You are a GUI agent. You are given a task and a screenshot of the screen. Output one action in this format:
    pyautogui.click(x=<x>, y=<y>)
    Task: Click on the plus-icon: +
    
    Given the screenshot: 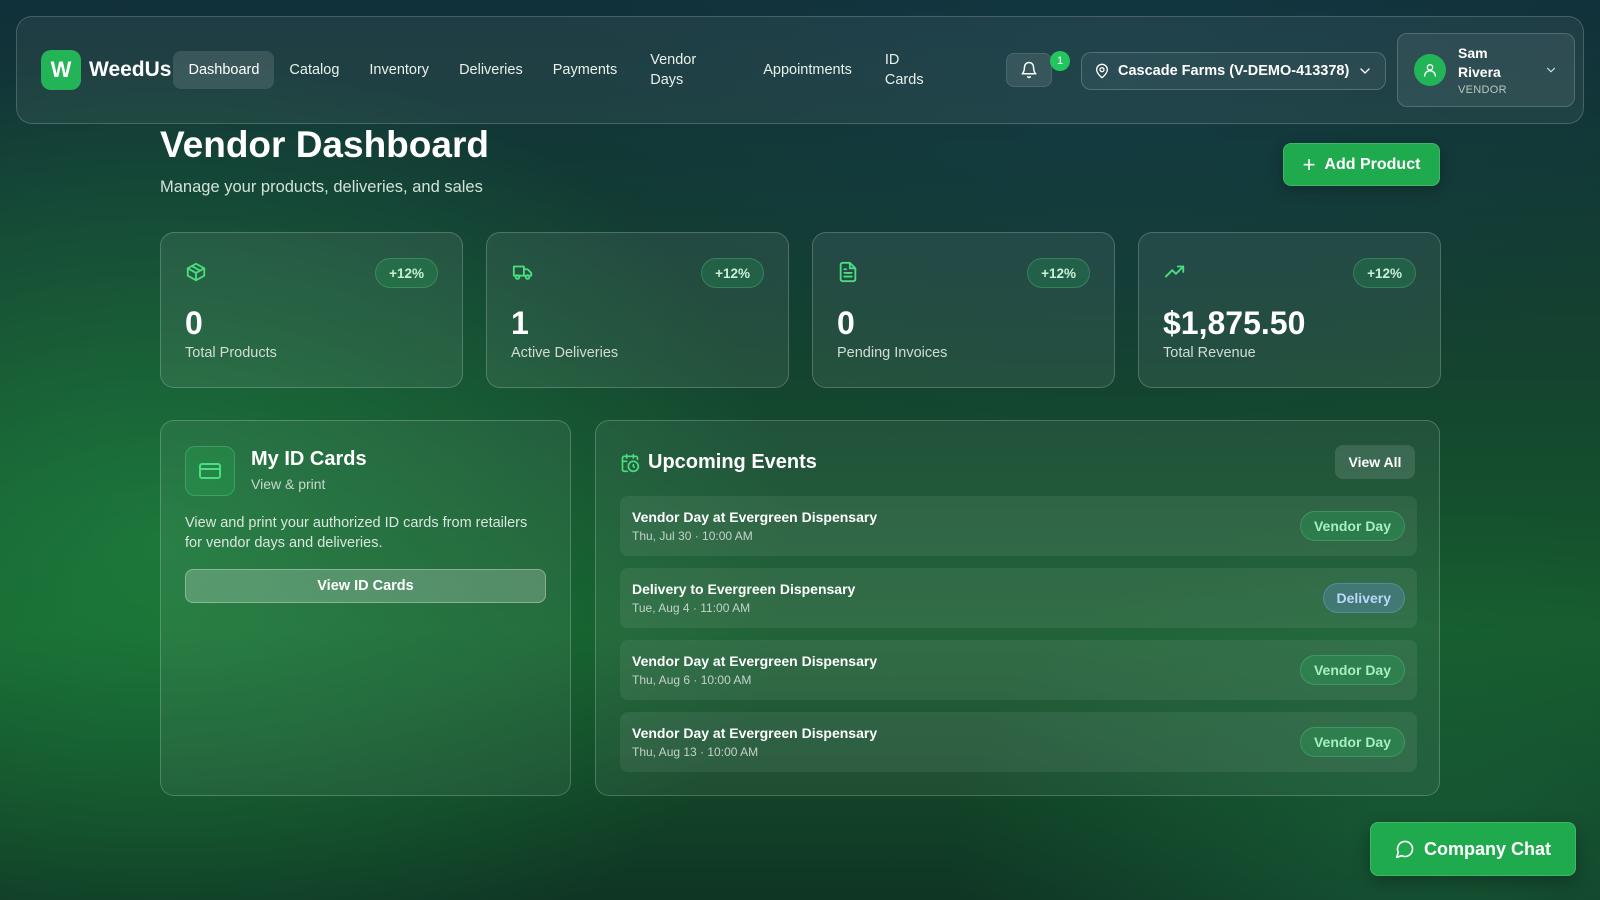 What is the action you would take?
    pyautogui.click(x=1309, y=164)
    